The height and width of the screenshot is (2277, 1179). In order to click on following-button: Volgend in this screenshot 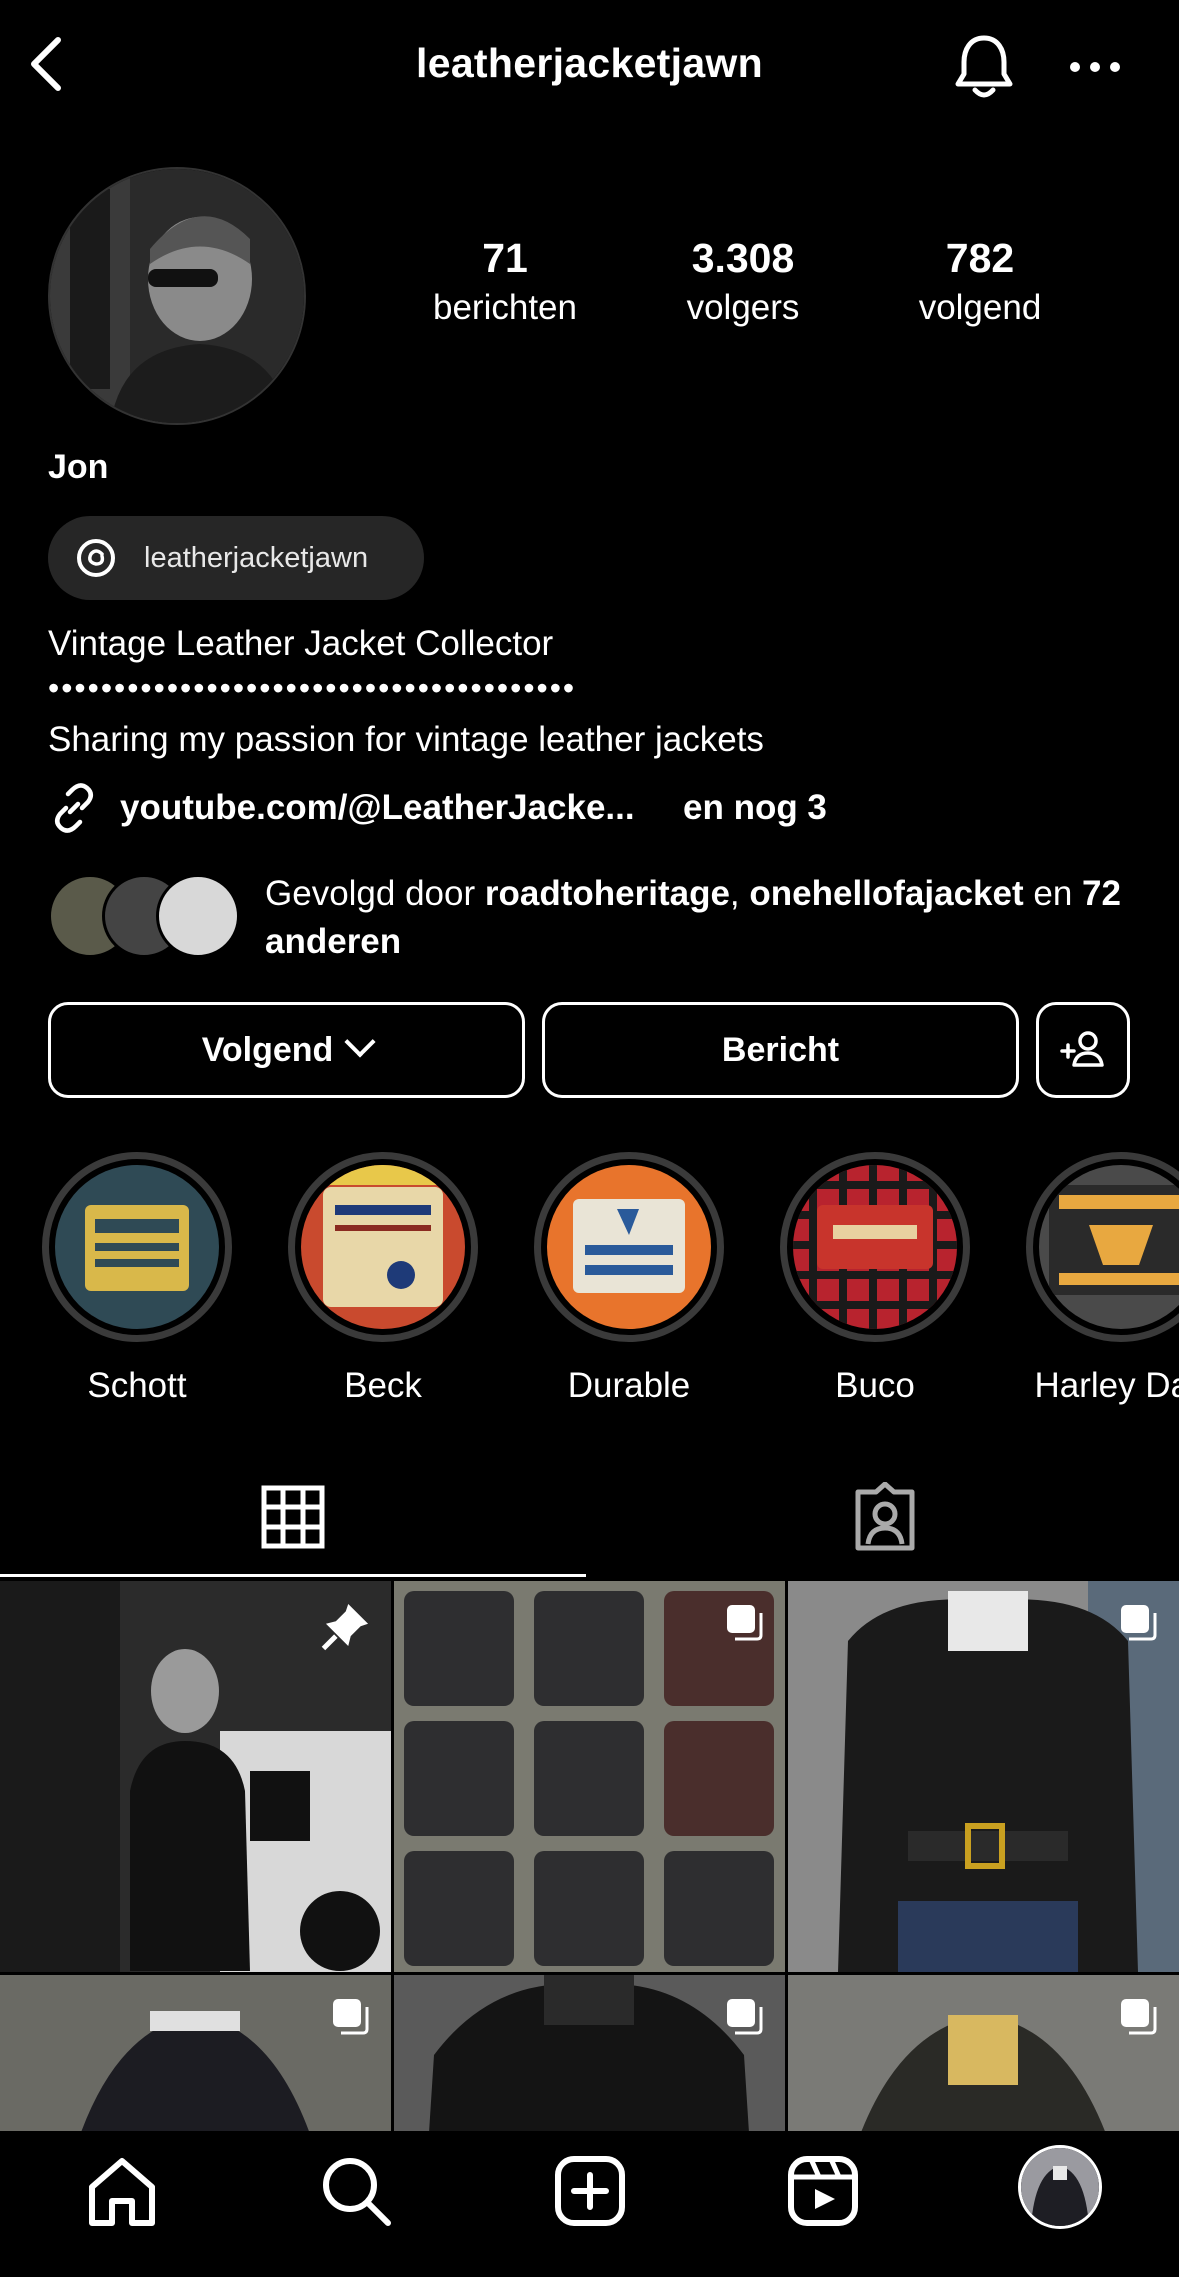, I will do `click(286, 1050)`.